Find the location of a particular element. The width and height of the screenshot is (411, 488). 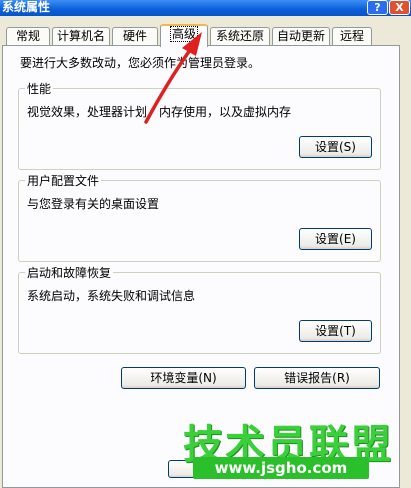

error-reporting-button: 错误报告(R) is located at coordinates (317, 378).